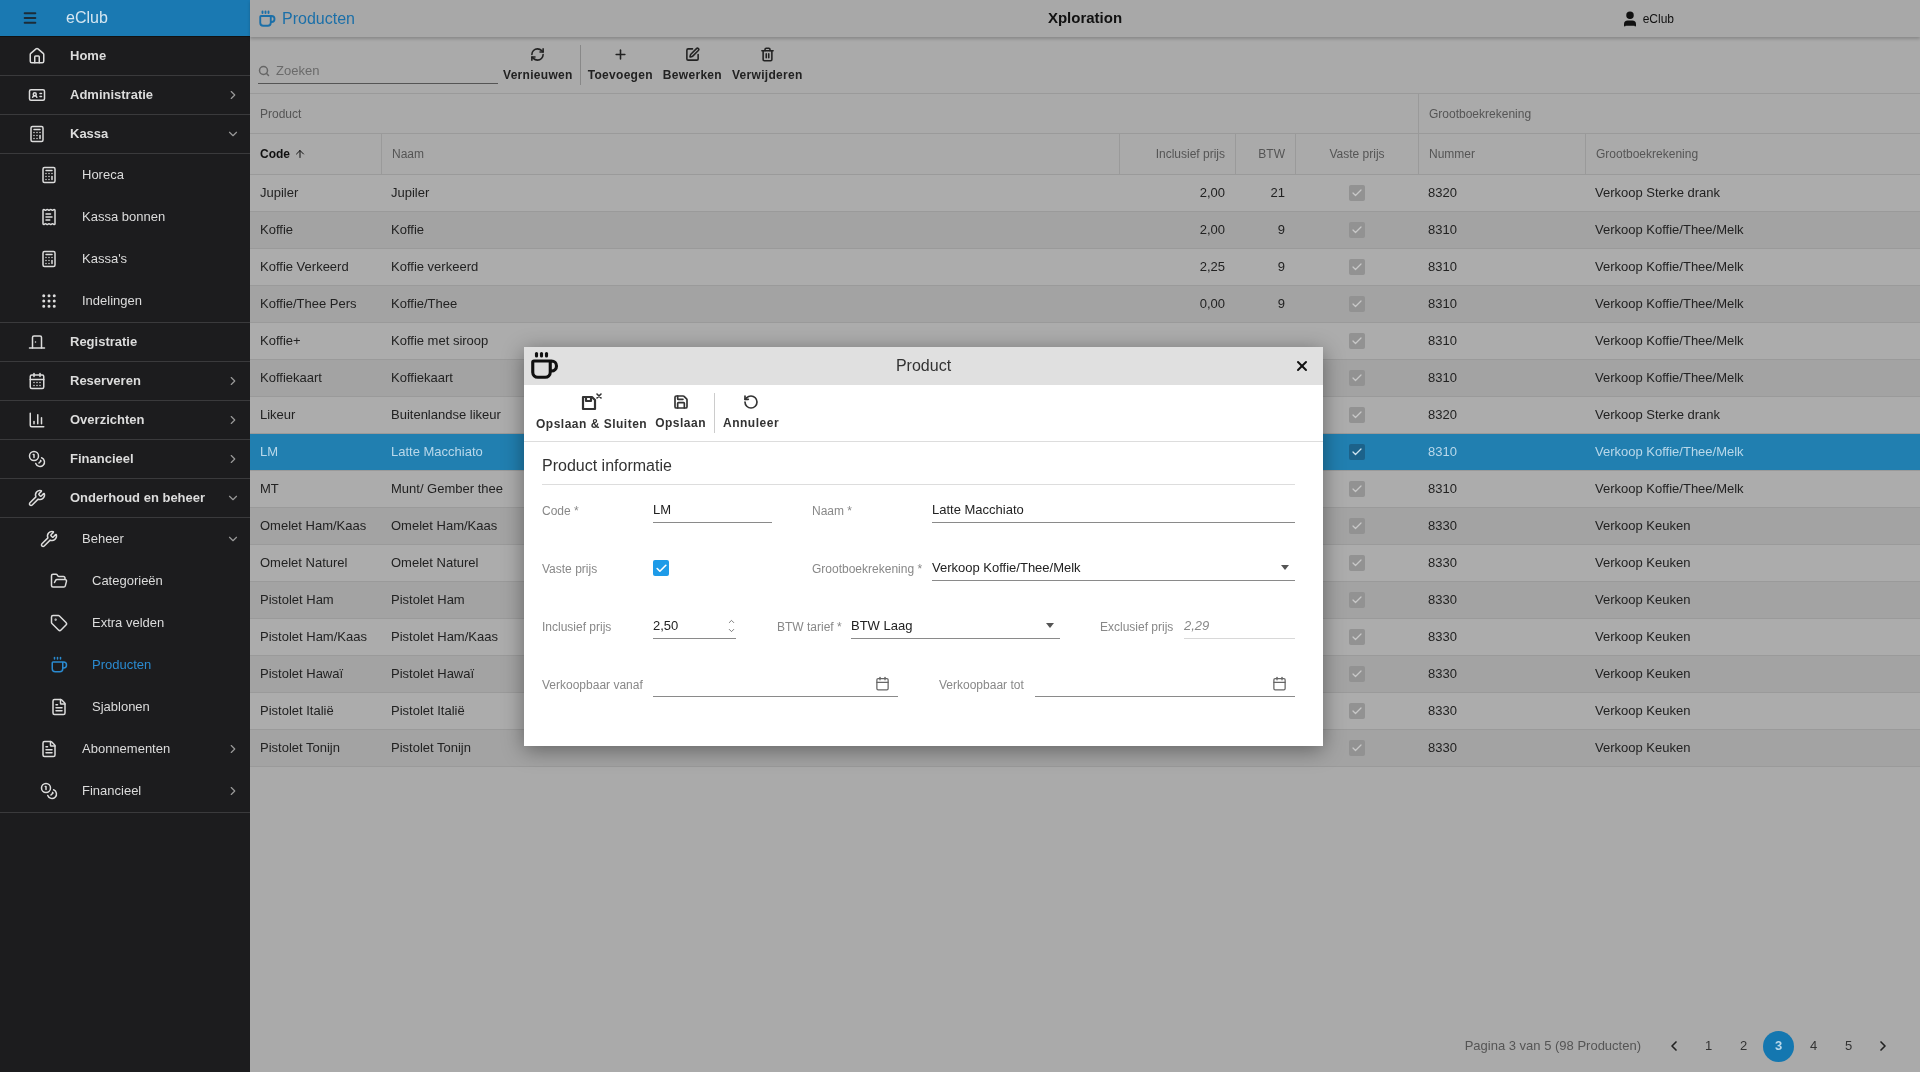 This screenshot has width=1920, height=1072. What do you see at coordinates (1658, 19) in the screenshot?
I see `user-name: eClub` at bounding box center [1658, 19].